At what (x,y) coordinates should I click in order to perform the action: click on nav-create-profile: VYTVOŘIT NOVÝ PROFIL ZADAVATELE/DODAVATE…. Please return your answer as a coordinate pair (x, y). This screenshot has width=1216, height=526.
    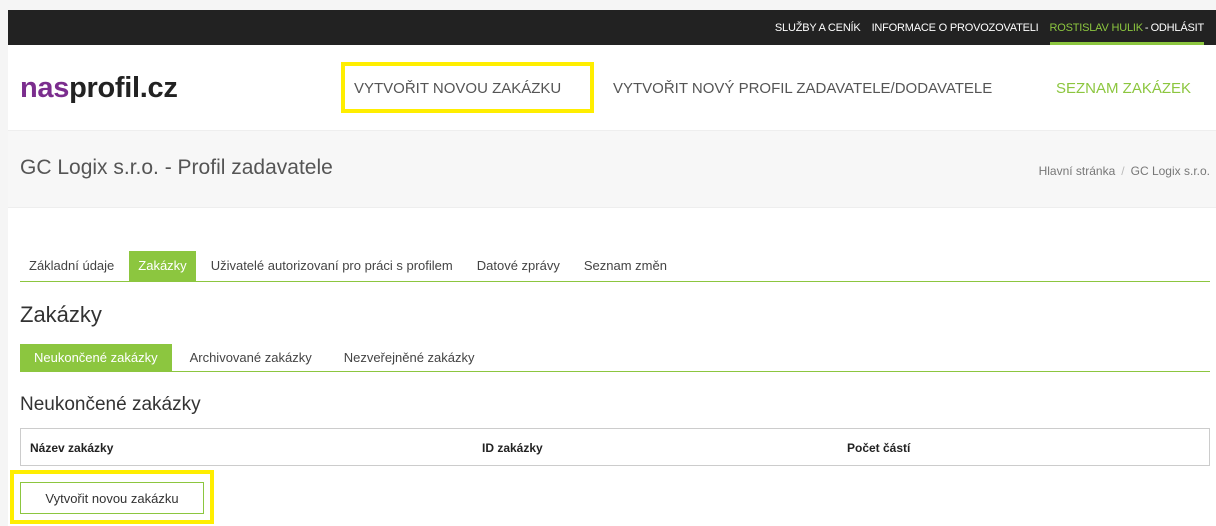
    Looking at the image, I should click on (802, 88).